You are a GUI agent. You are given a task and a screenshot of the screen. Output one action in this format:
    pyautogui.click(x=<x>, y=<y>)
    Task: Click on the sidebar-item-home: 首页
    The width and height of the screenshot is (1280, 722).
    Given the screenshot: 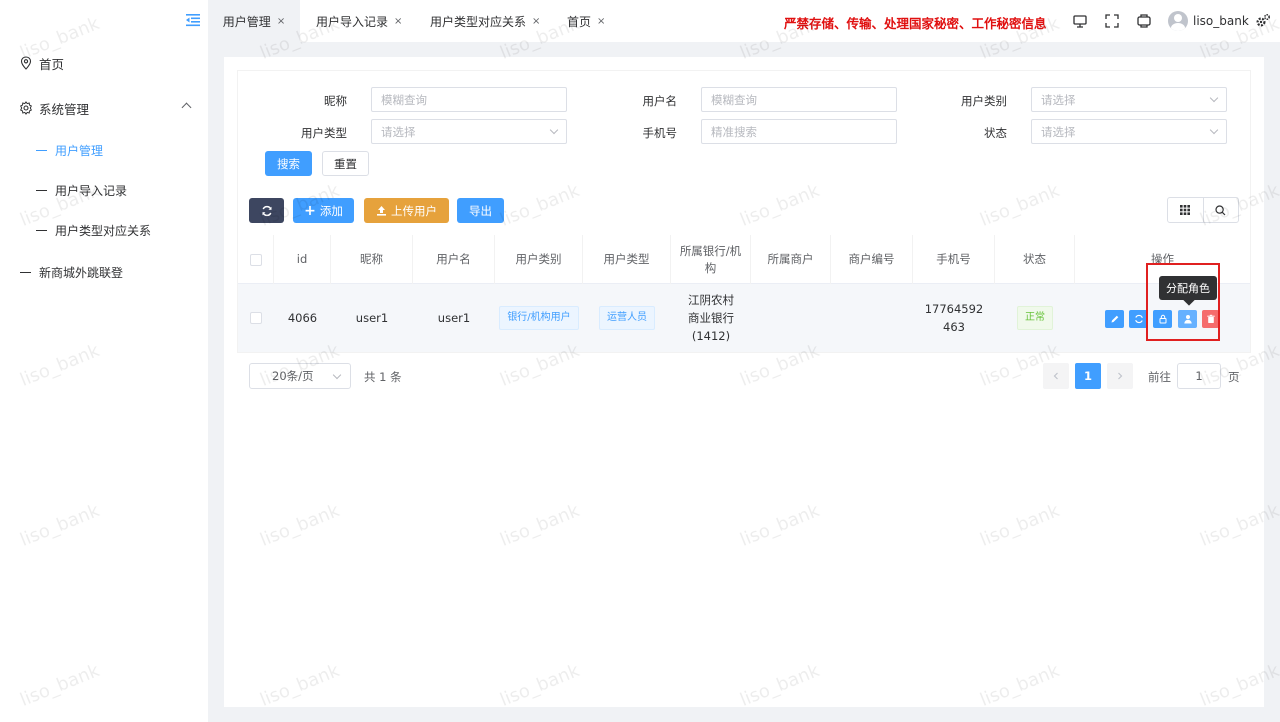 What is the action you would take?
    pyautogui.click(x=104, y=63)
    